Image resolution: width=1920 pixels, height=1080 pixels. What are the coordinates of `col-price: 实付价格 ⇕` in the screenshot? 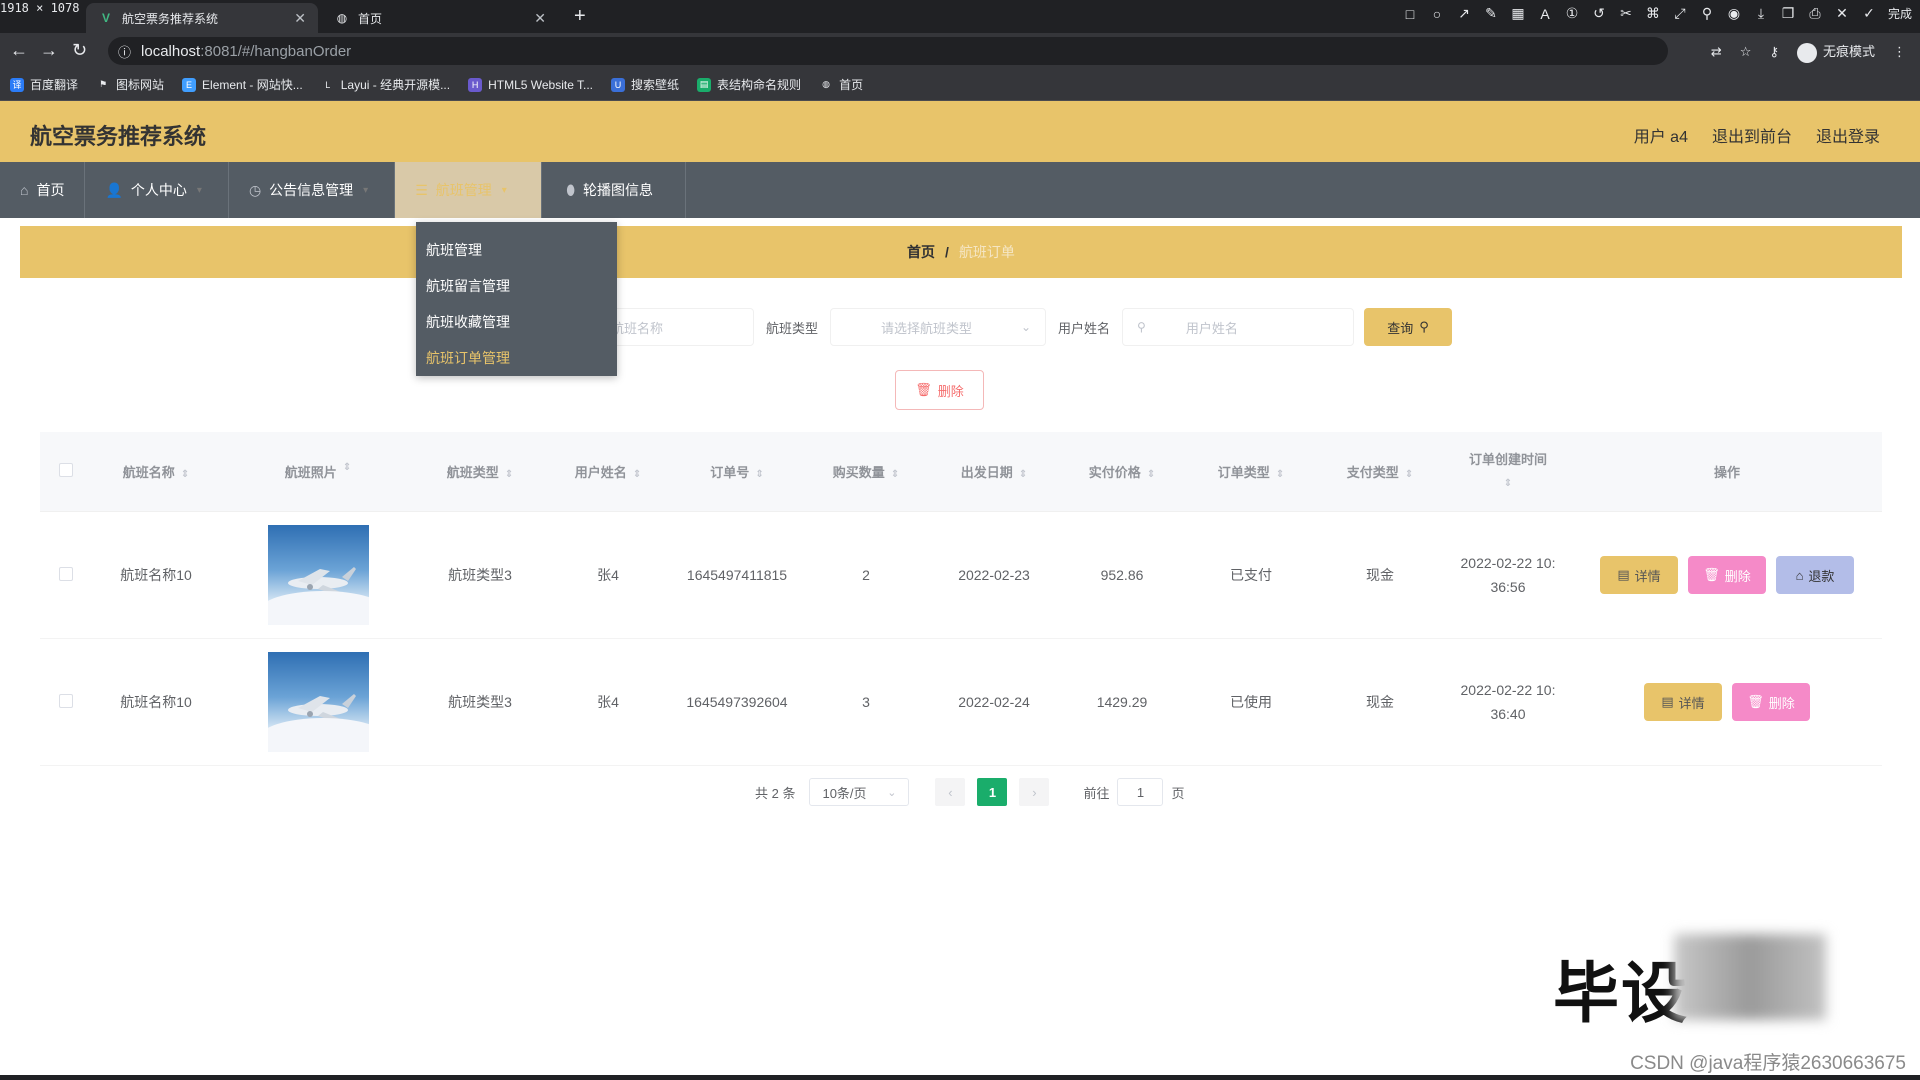 It's located at (1122, 471).